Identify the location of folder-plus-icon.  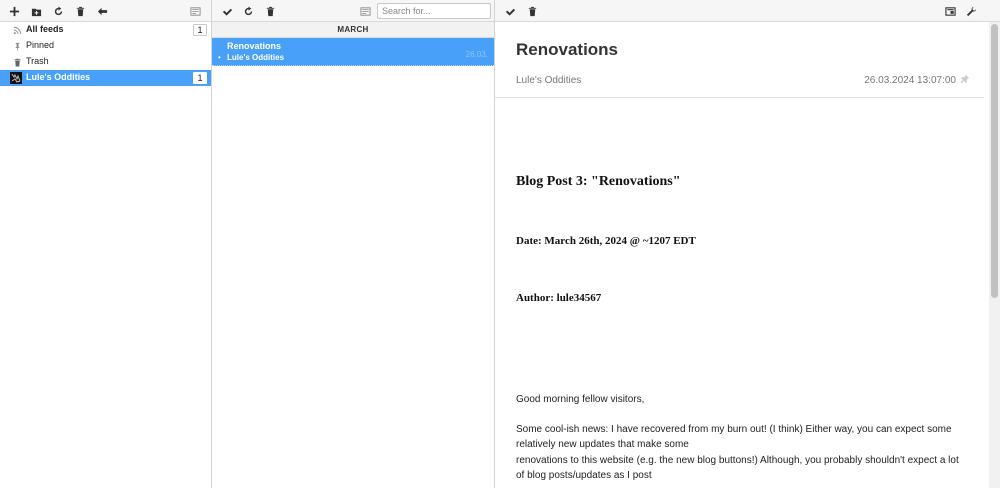
(36, 12).